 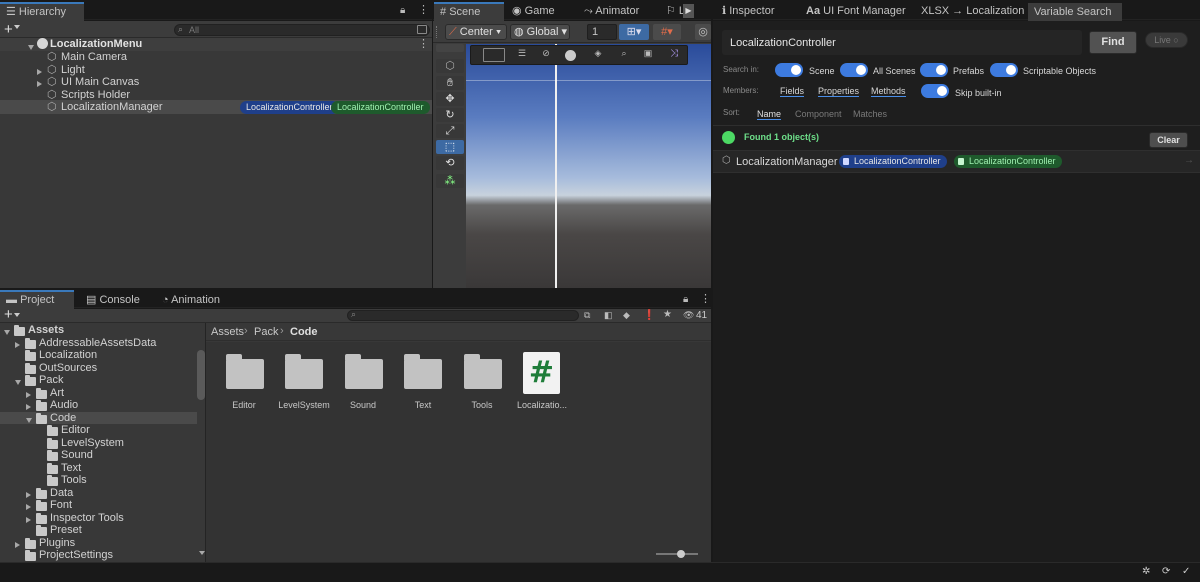 What do you see at coordinates (423, 9) in the screenshot?
I see `more-icon: ⋮` at bounding box center [423, 9].